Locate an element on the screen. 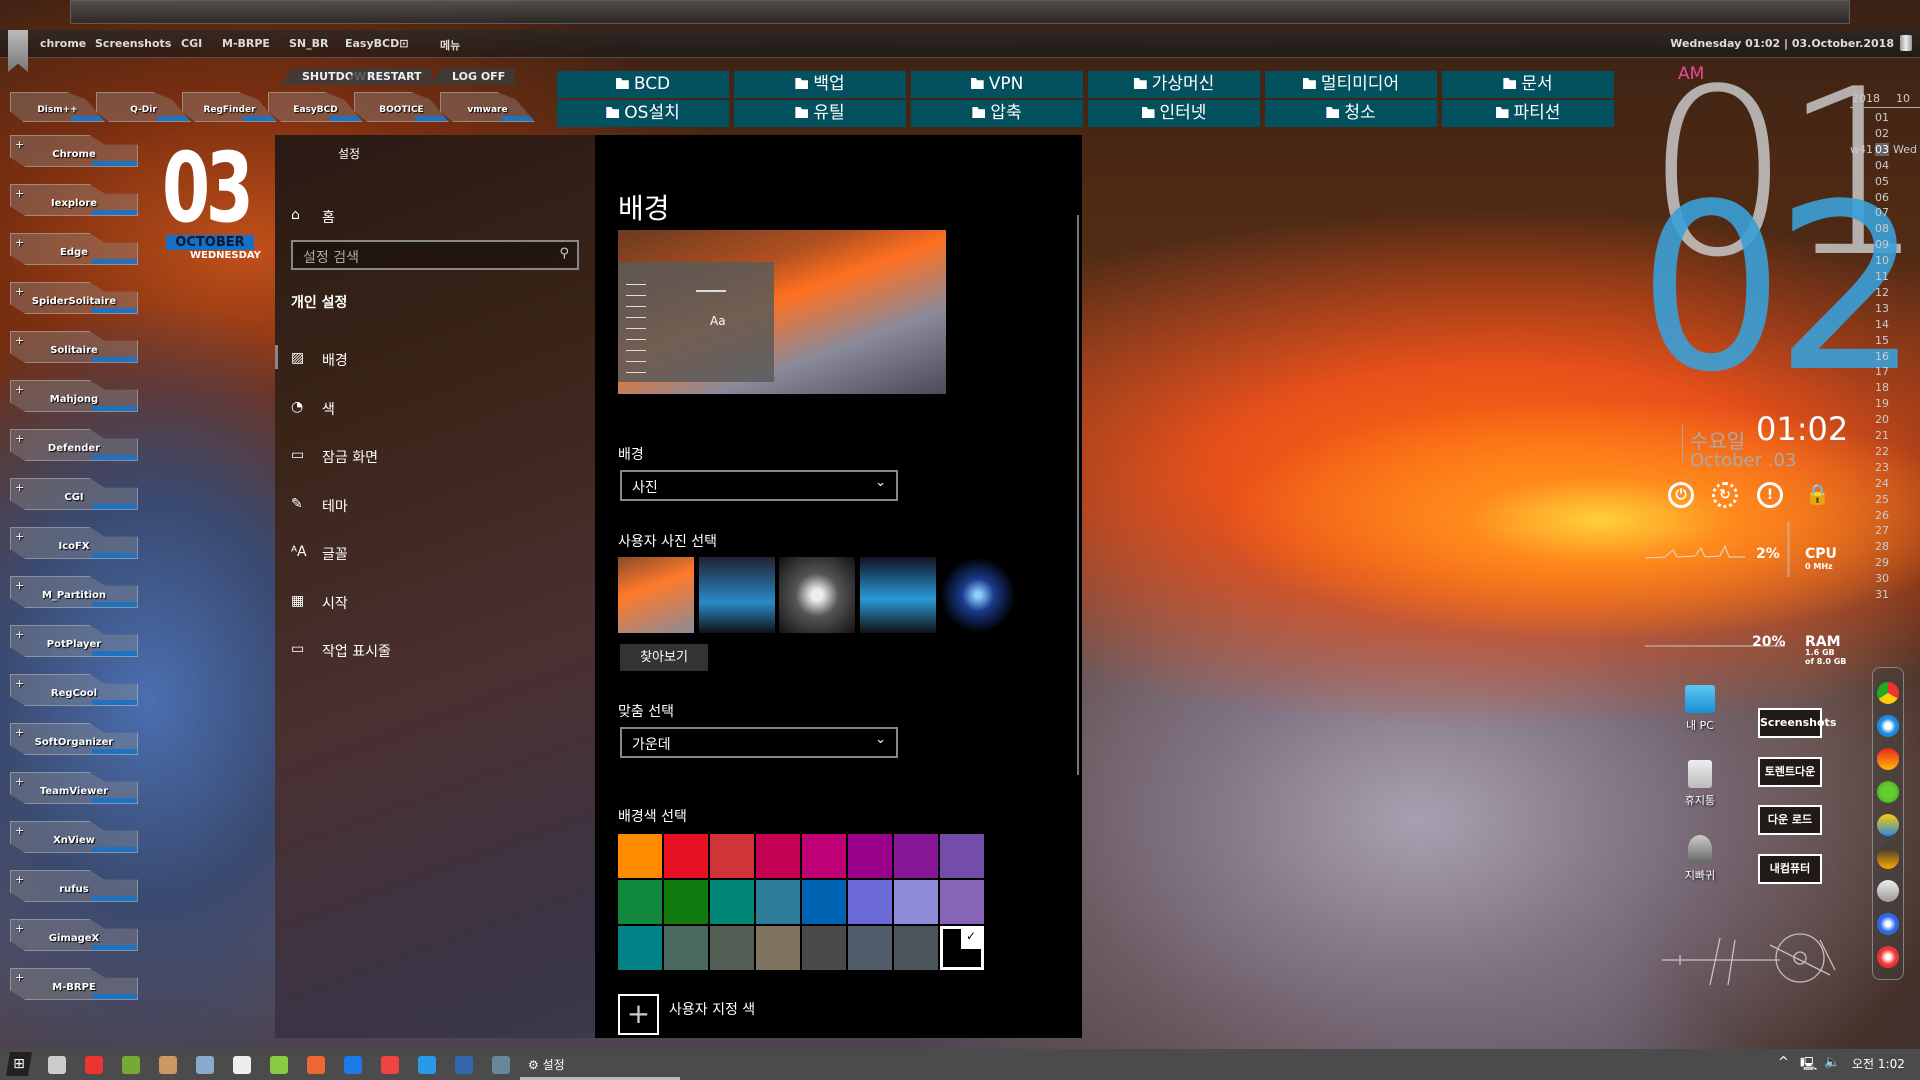 This screenshot has width=1920, height=1080. tray-overflow-icon: ^ is located at coordinates (1783, 1062).